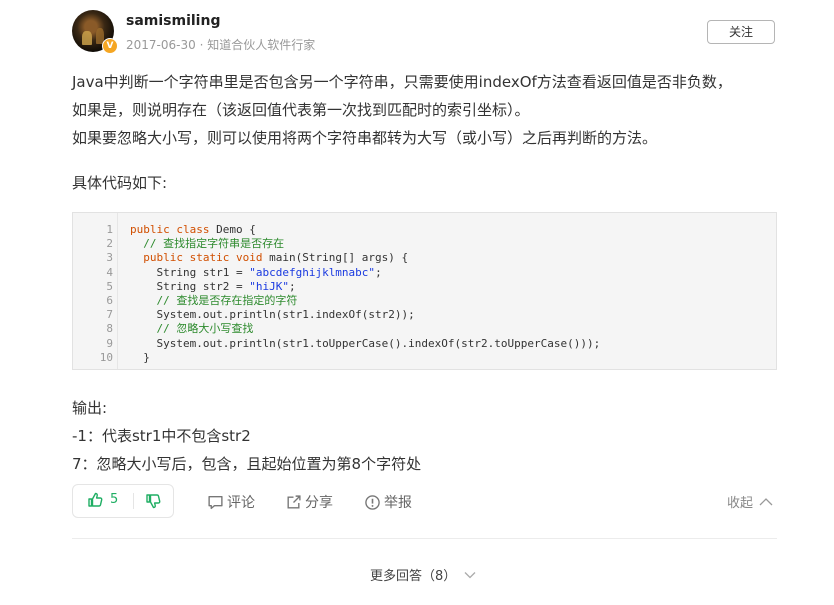  What do you see at coordinates (215, 502) in the screenshot?
I see `comment-icon` at bounding box center [215, 502].